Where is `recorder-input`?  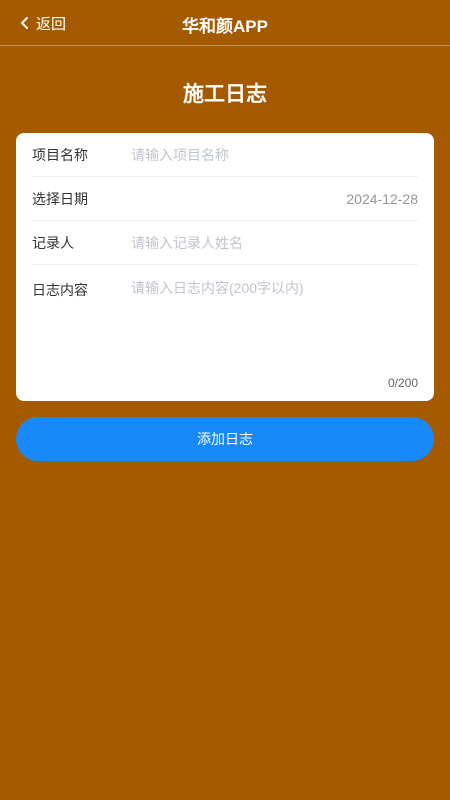 recorder-input is located at coordinates (274, 242).